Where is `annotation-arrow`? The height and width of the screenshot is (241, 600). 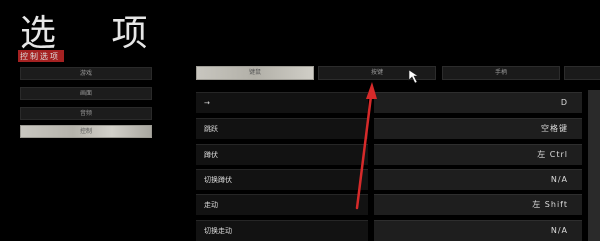
annotation-arrow is located at coordinates (366, 146).